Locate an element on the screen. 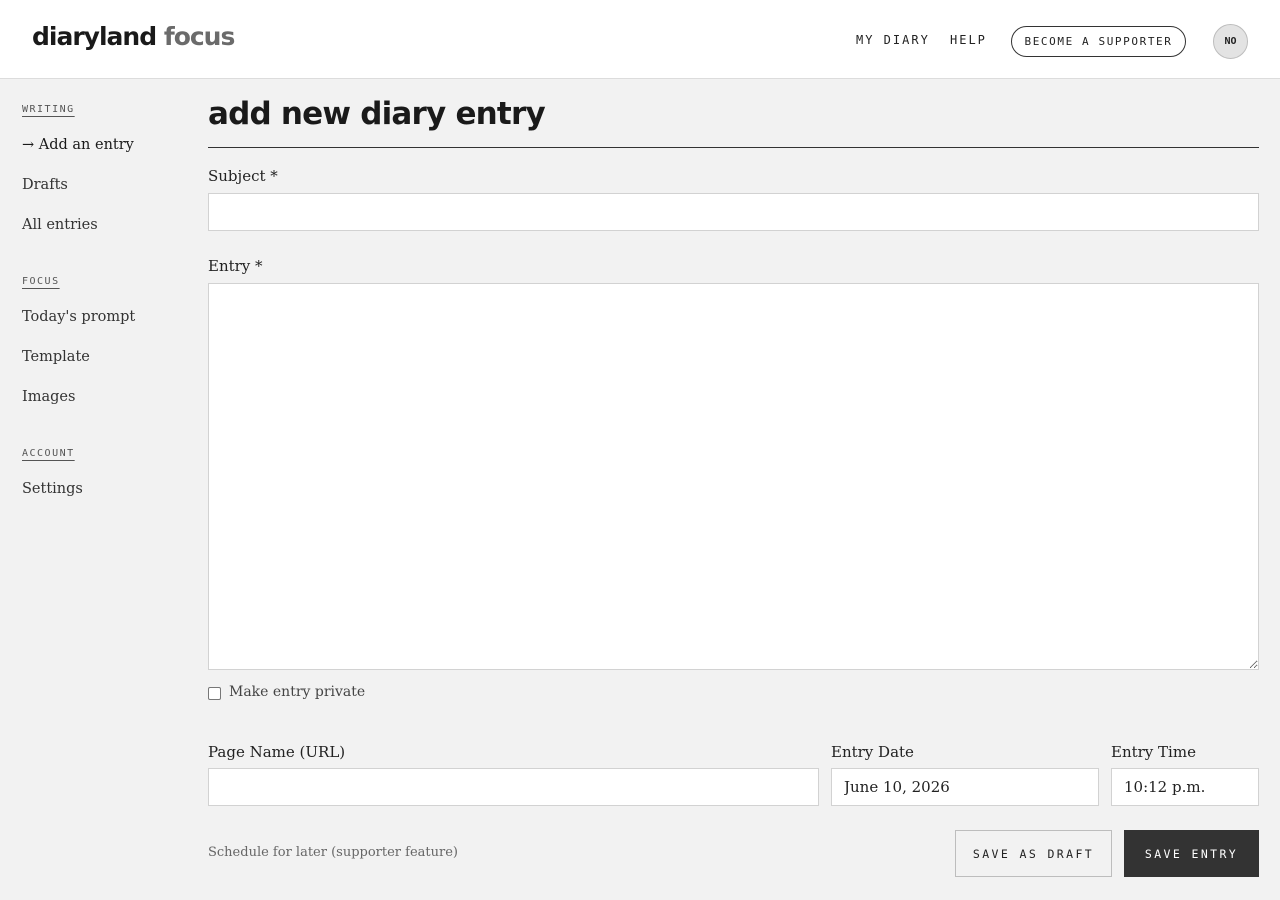  title-divider is located at coordinates (733, 147).